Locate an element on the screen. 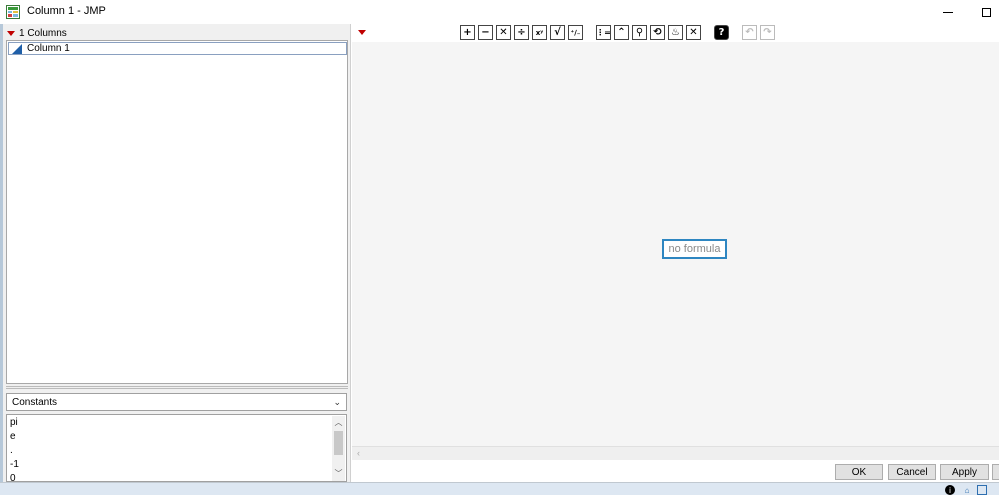 Image resolution: width=999 pixels, height=495 pixels. divide-icon: ÷ is located at coordinates (521, 32).